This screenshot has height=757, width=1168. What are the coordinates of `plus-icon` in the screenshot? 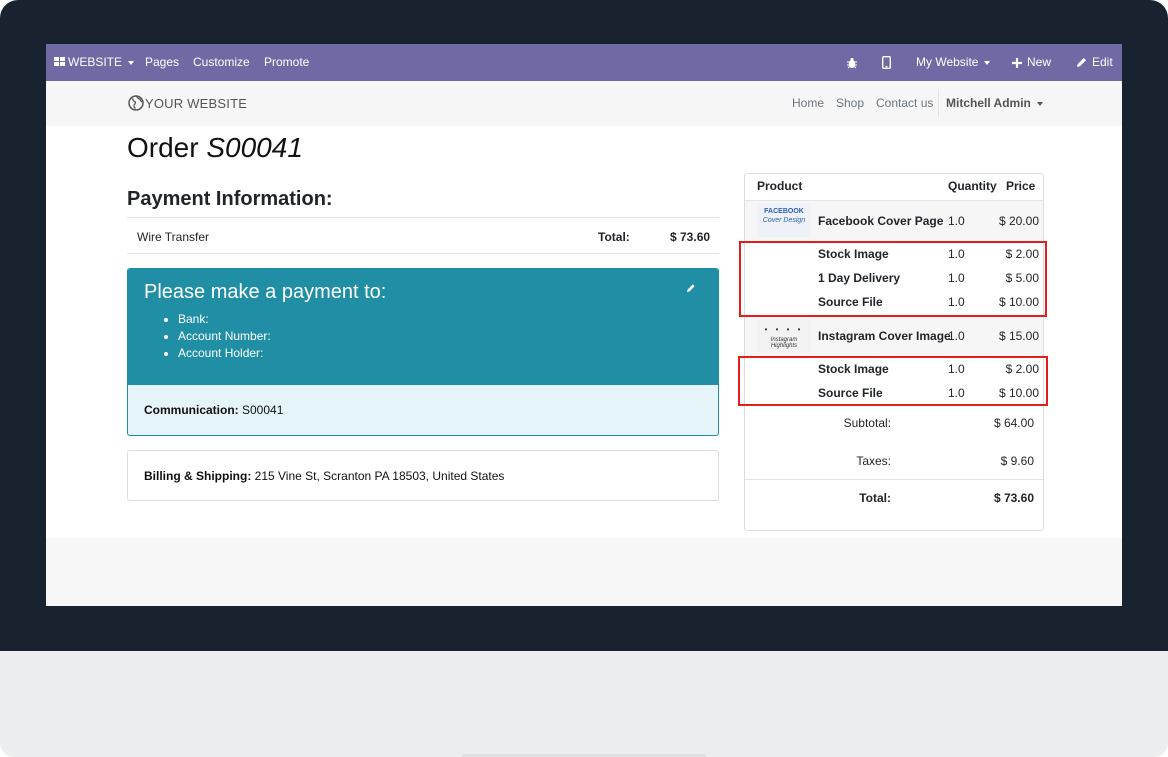 It's located at (1017, 62).